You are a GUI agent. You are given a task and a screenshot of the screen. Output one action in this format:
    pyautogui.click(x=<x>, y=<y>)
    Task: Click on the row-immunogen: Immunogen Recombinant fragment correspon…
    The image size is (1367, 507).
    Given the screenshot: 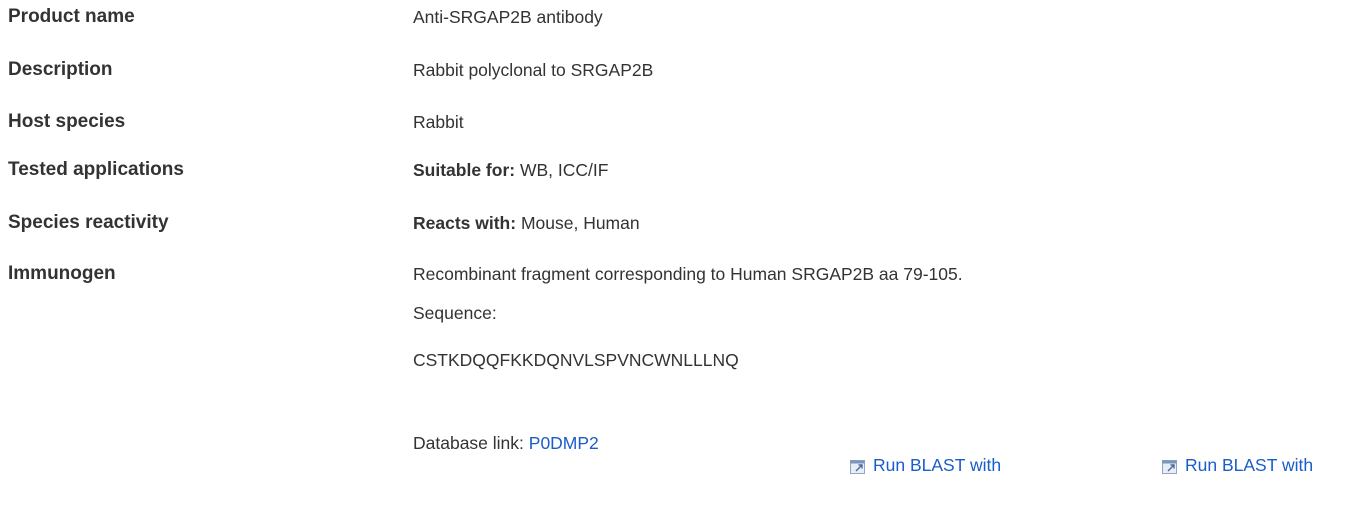 What is the action you would take?
    pyautogui.click(x=683, y=277)
    